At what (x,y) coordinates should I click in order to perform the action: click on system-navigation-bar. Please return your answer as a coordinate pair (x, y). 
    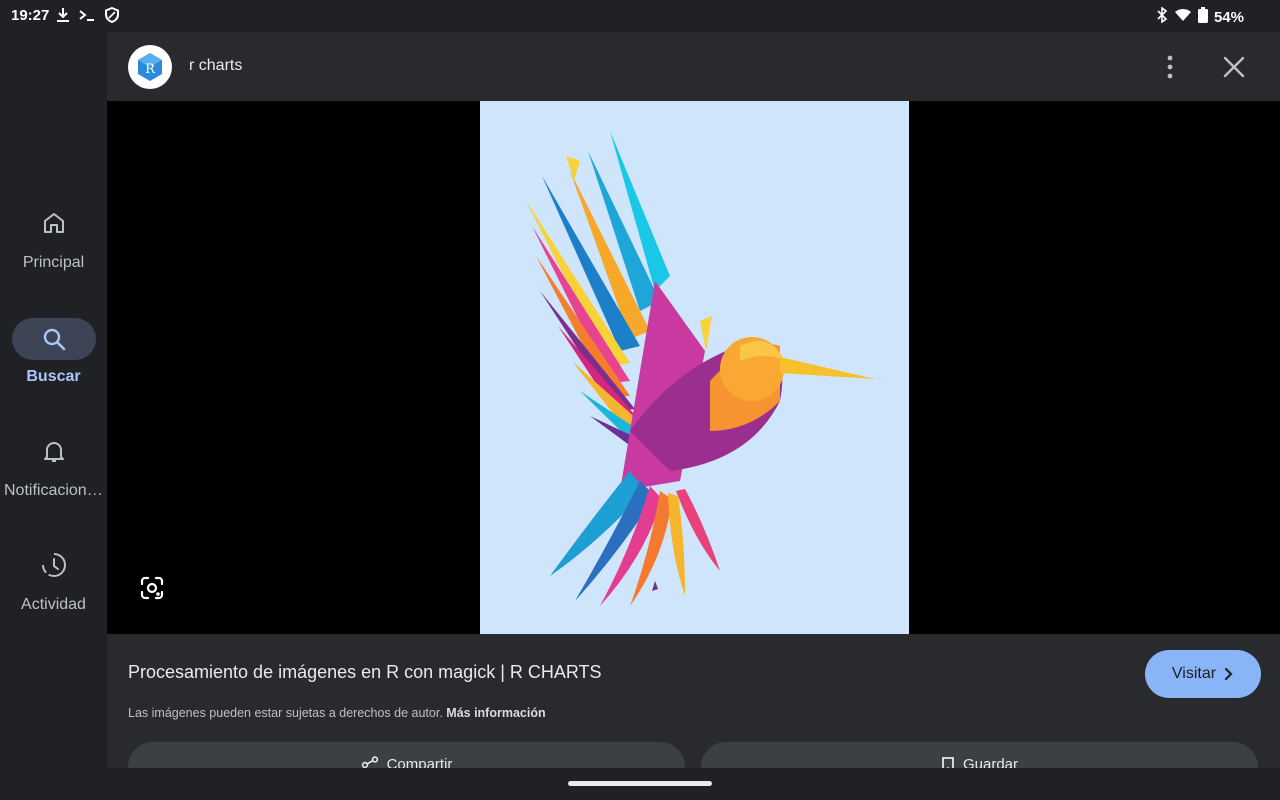
    Looking at the image, I should click on (640, 784).